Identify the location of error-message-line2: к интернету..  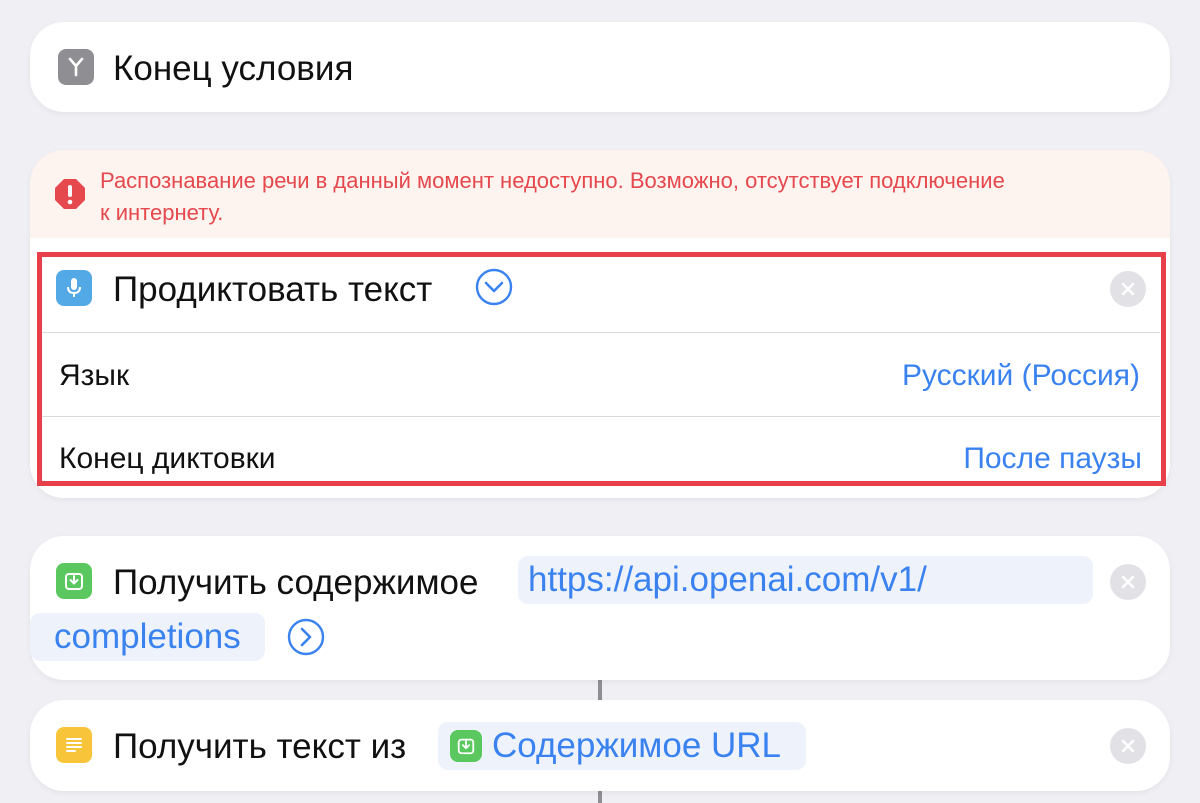
(162, 212).